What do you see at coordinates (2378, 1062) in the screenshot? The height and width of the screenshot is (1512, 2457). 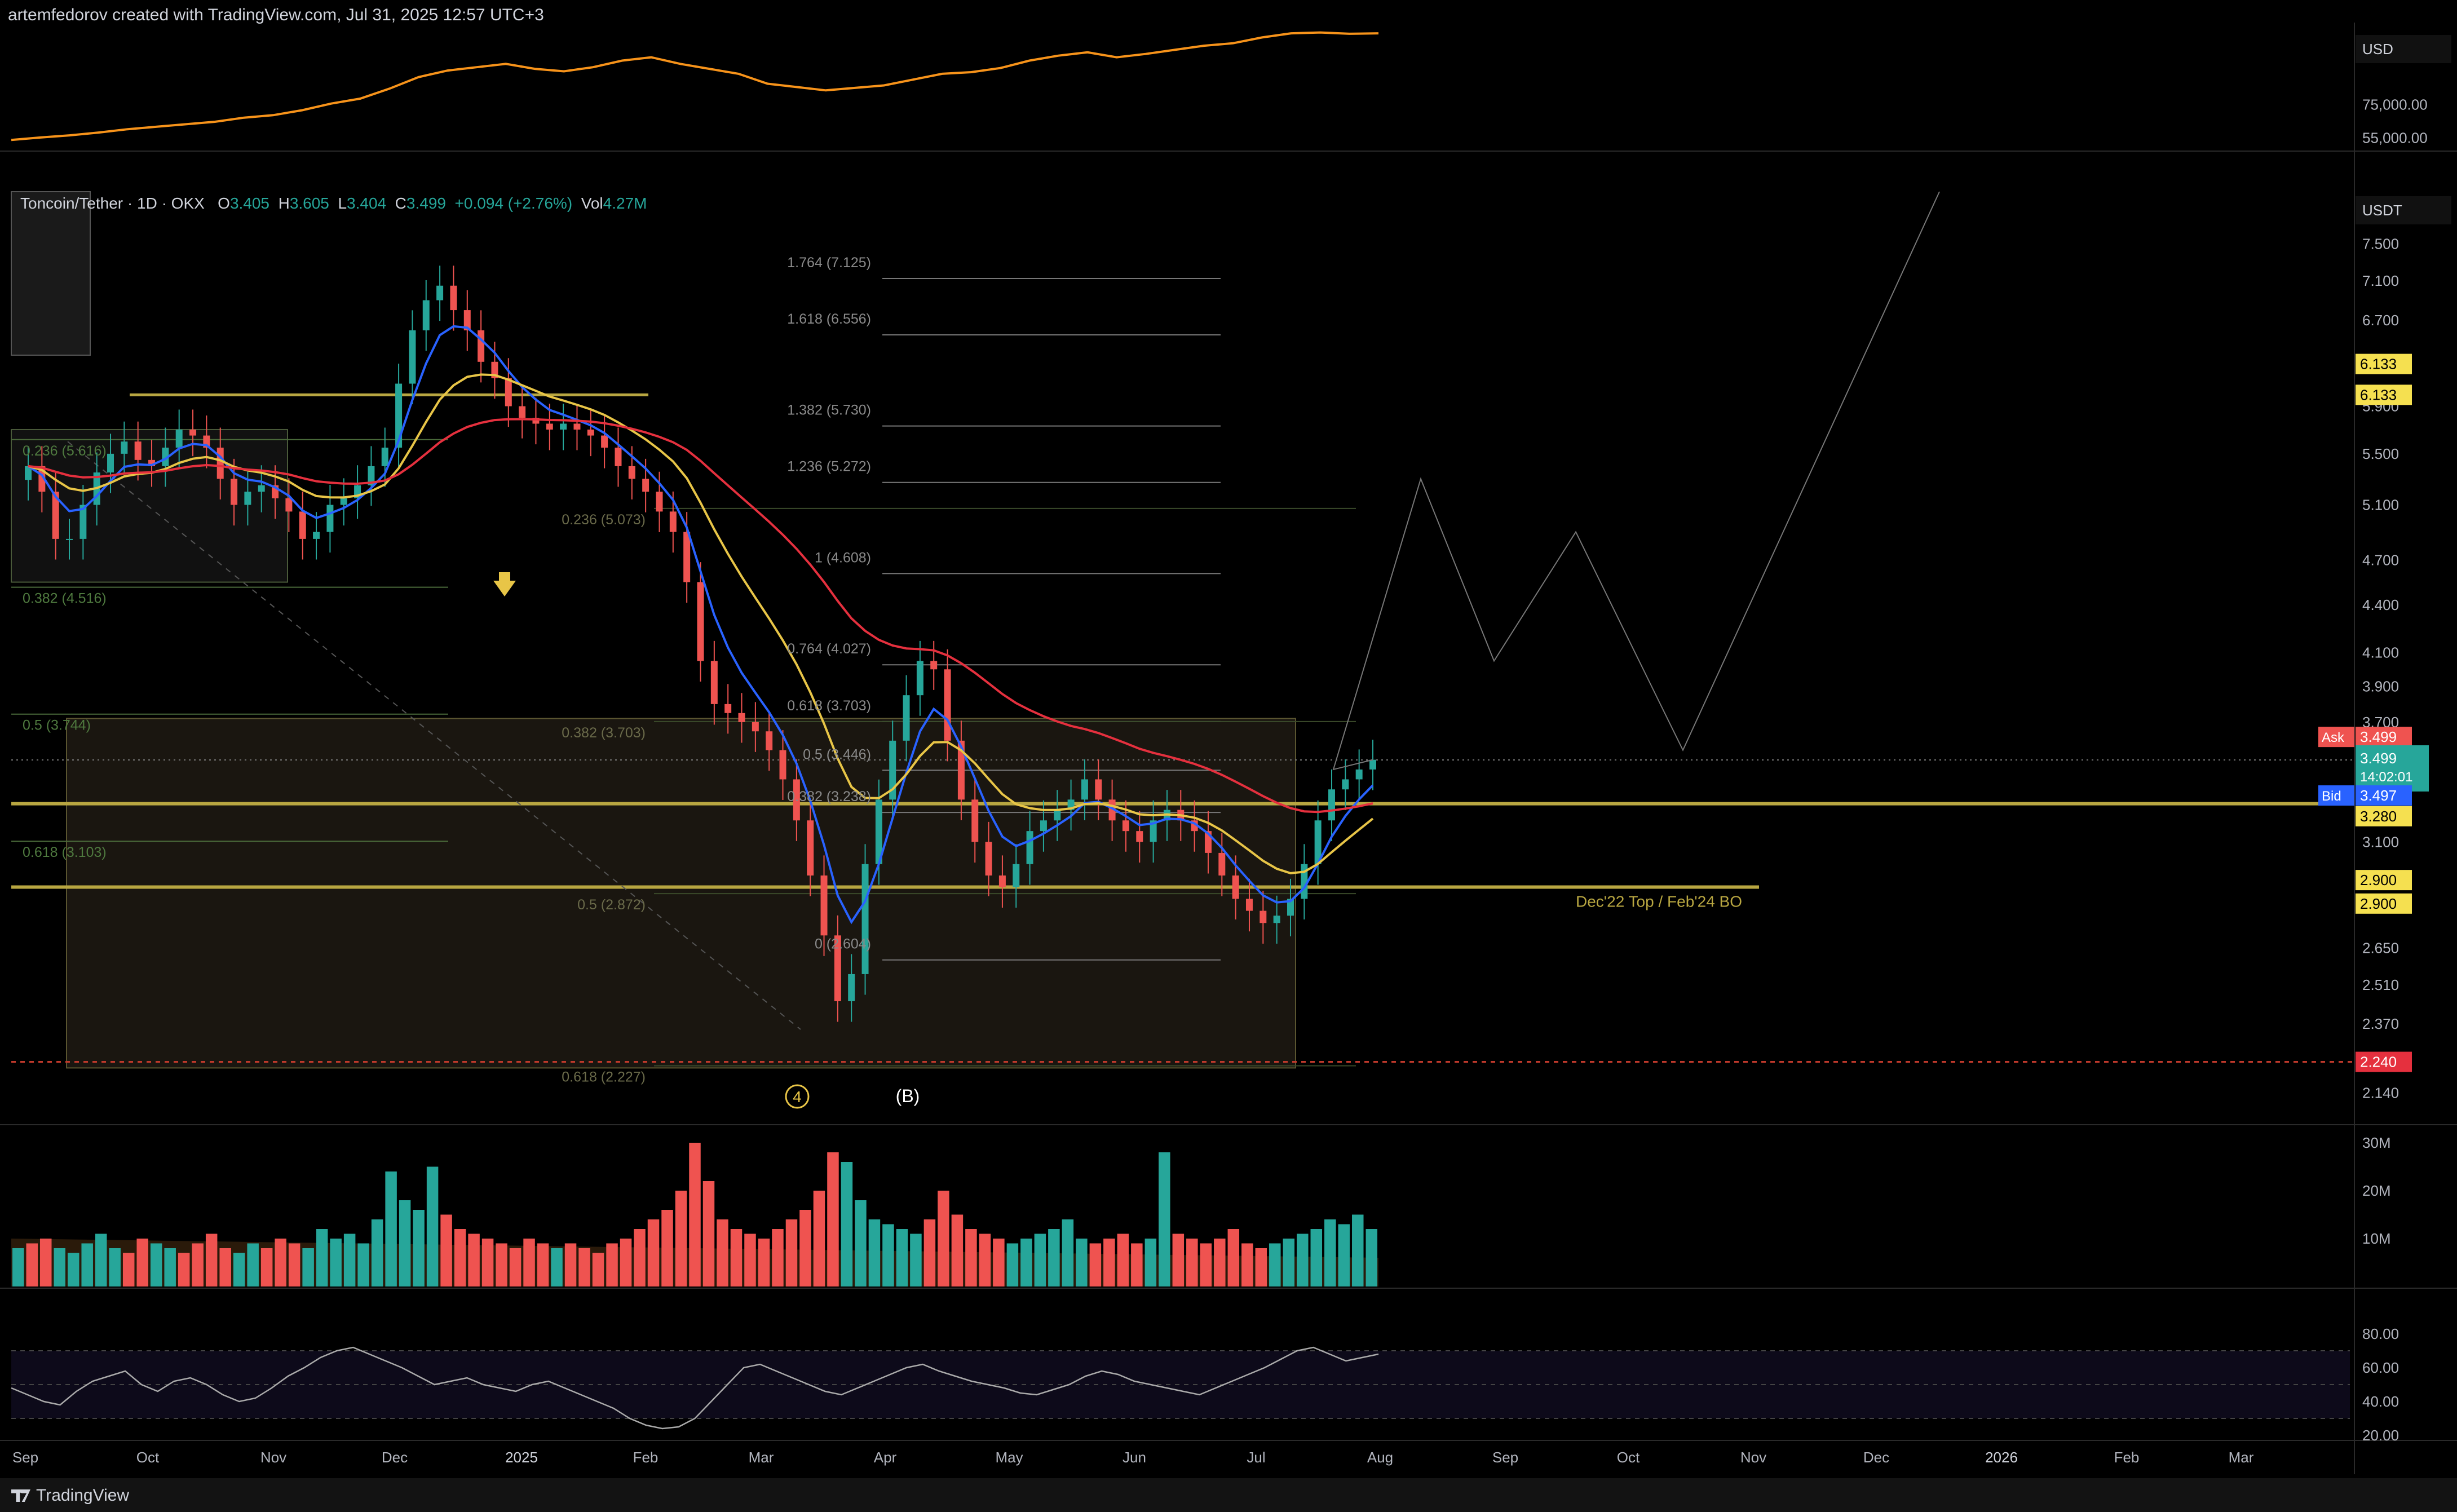 I see `tag-2240: 2.240` at bounding box center [2378, 1062].